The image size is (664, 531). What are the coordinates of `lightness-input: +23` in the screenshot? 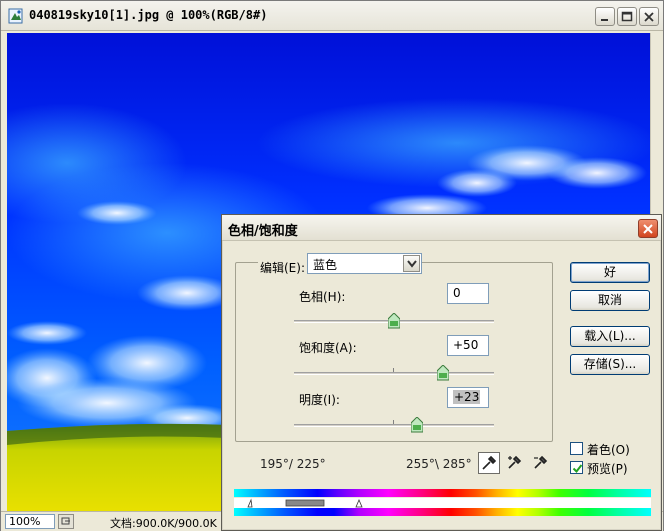 It's located at (468, 397).